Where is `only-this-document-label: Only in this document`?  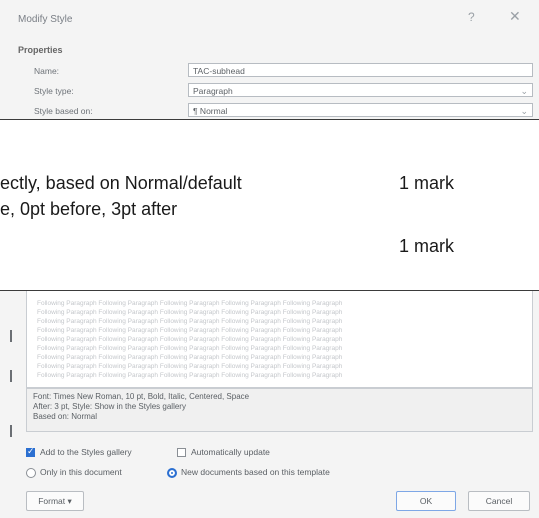
only-this-document-label: Only in this document is located at coordinates (81, 472).